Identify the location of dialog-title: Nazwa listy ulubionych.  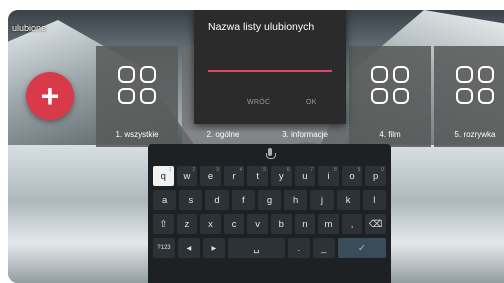
(261, 27).